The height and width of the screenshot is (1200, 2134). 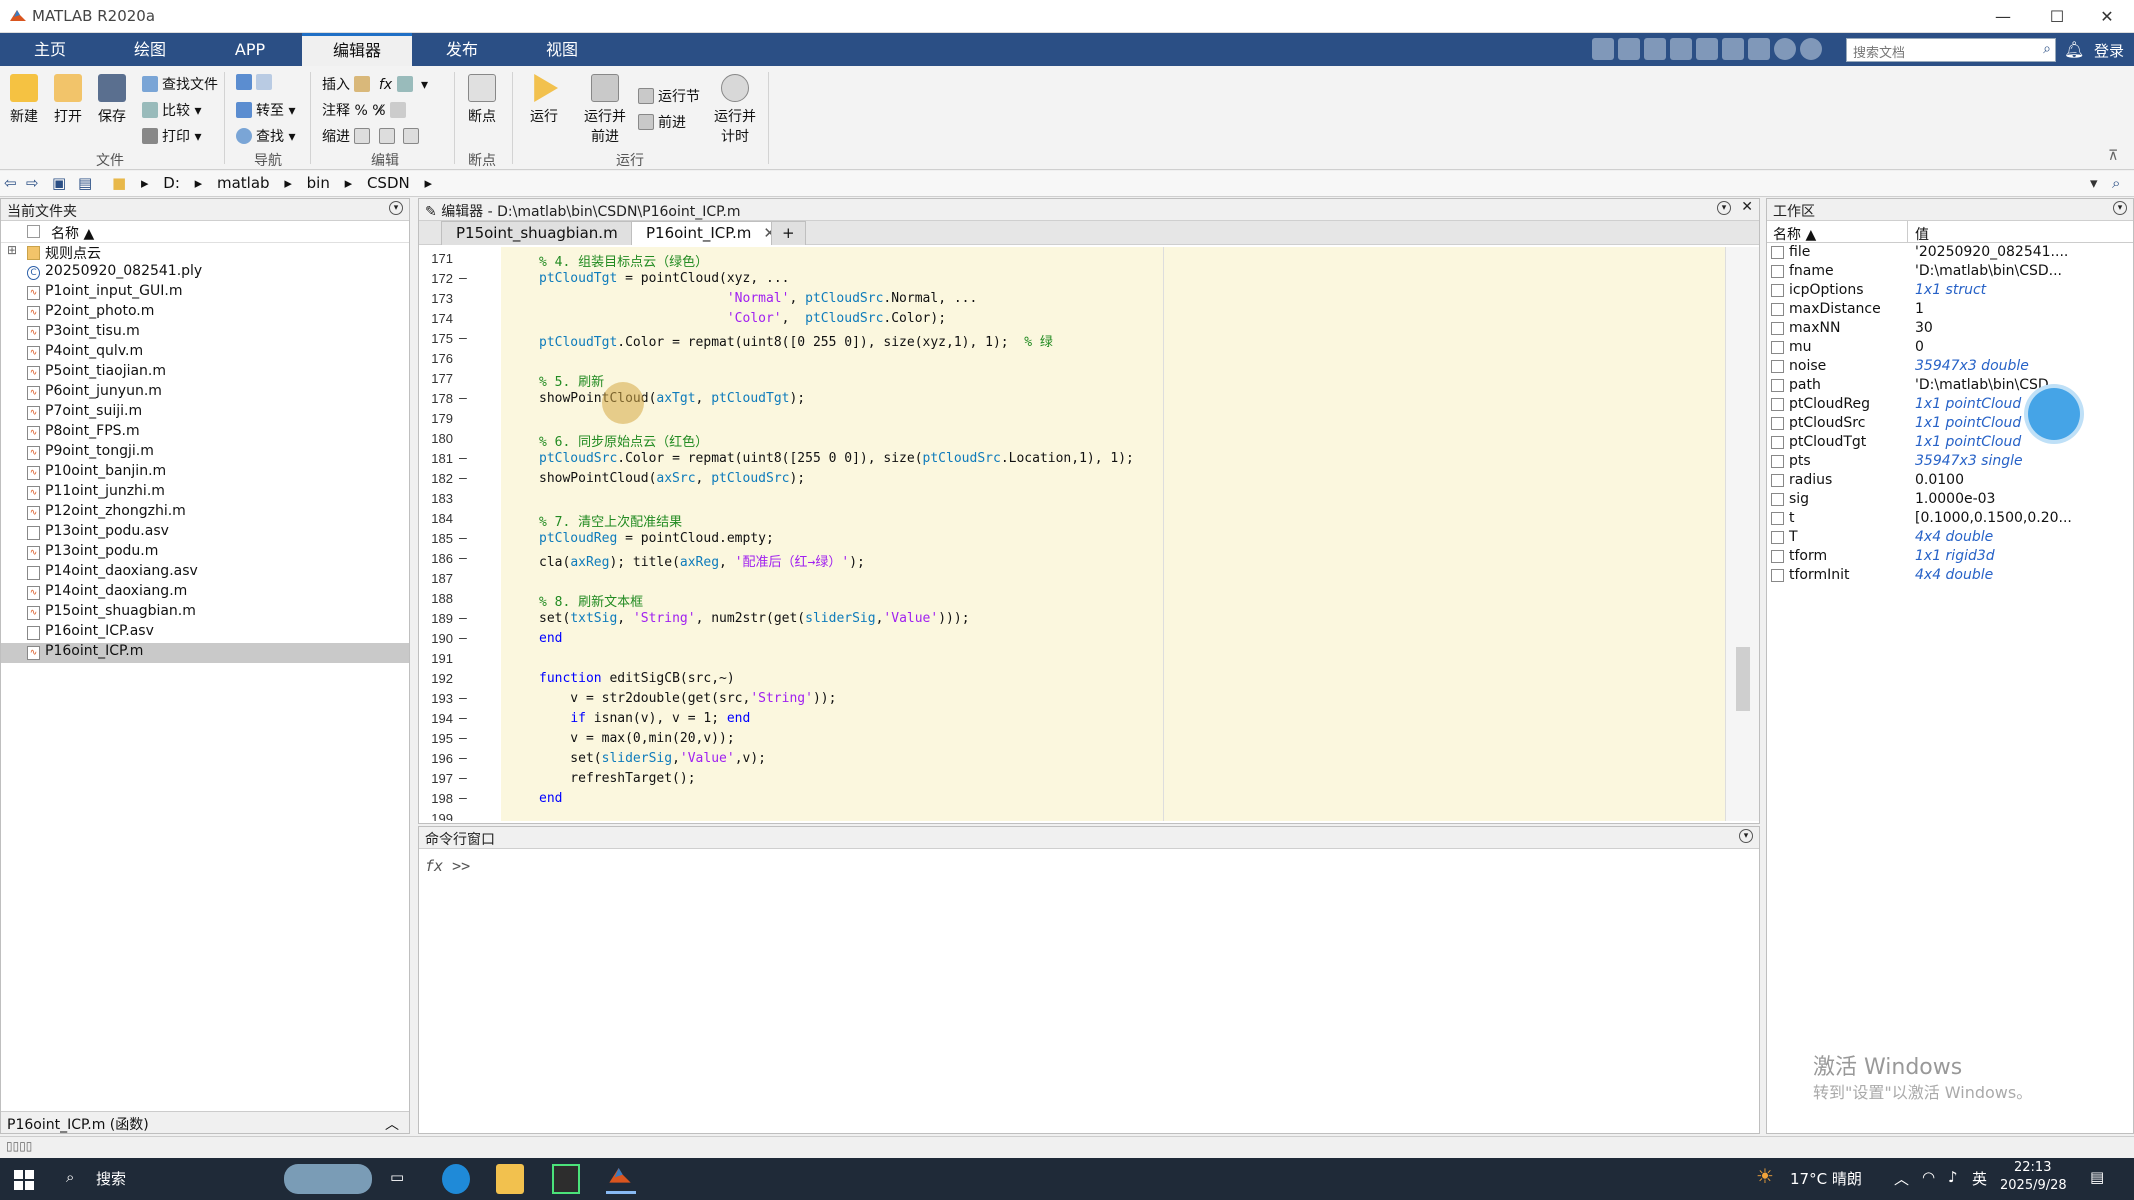 I want to click on file-list-item: C 20250920_082541.ply, so click(x=205, y=273).